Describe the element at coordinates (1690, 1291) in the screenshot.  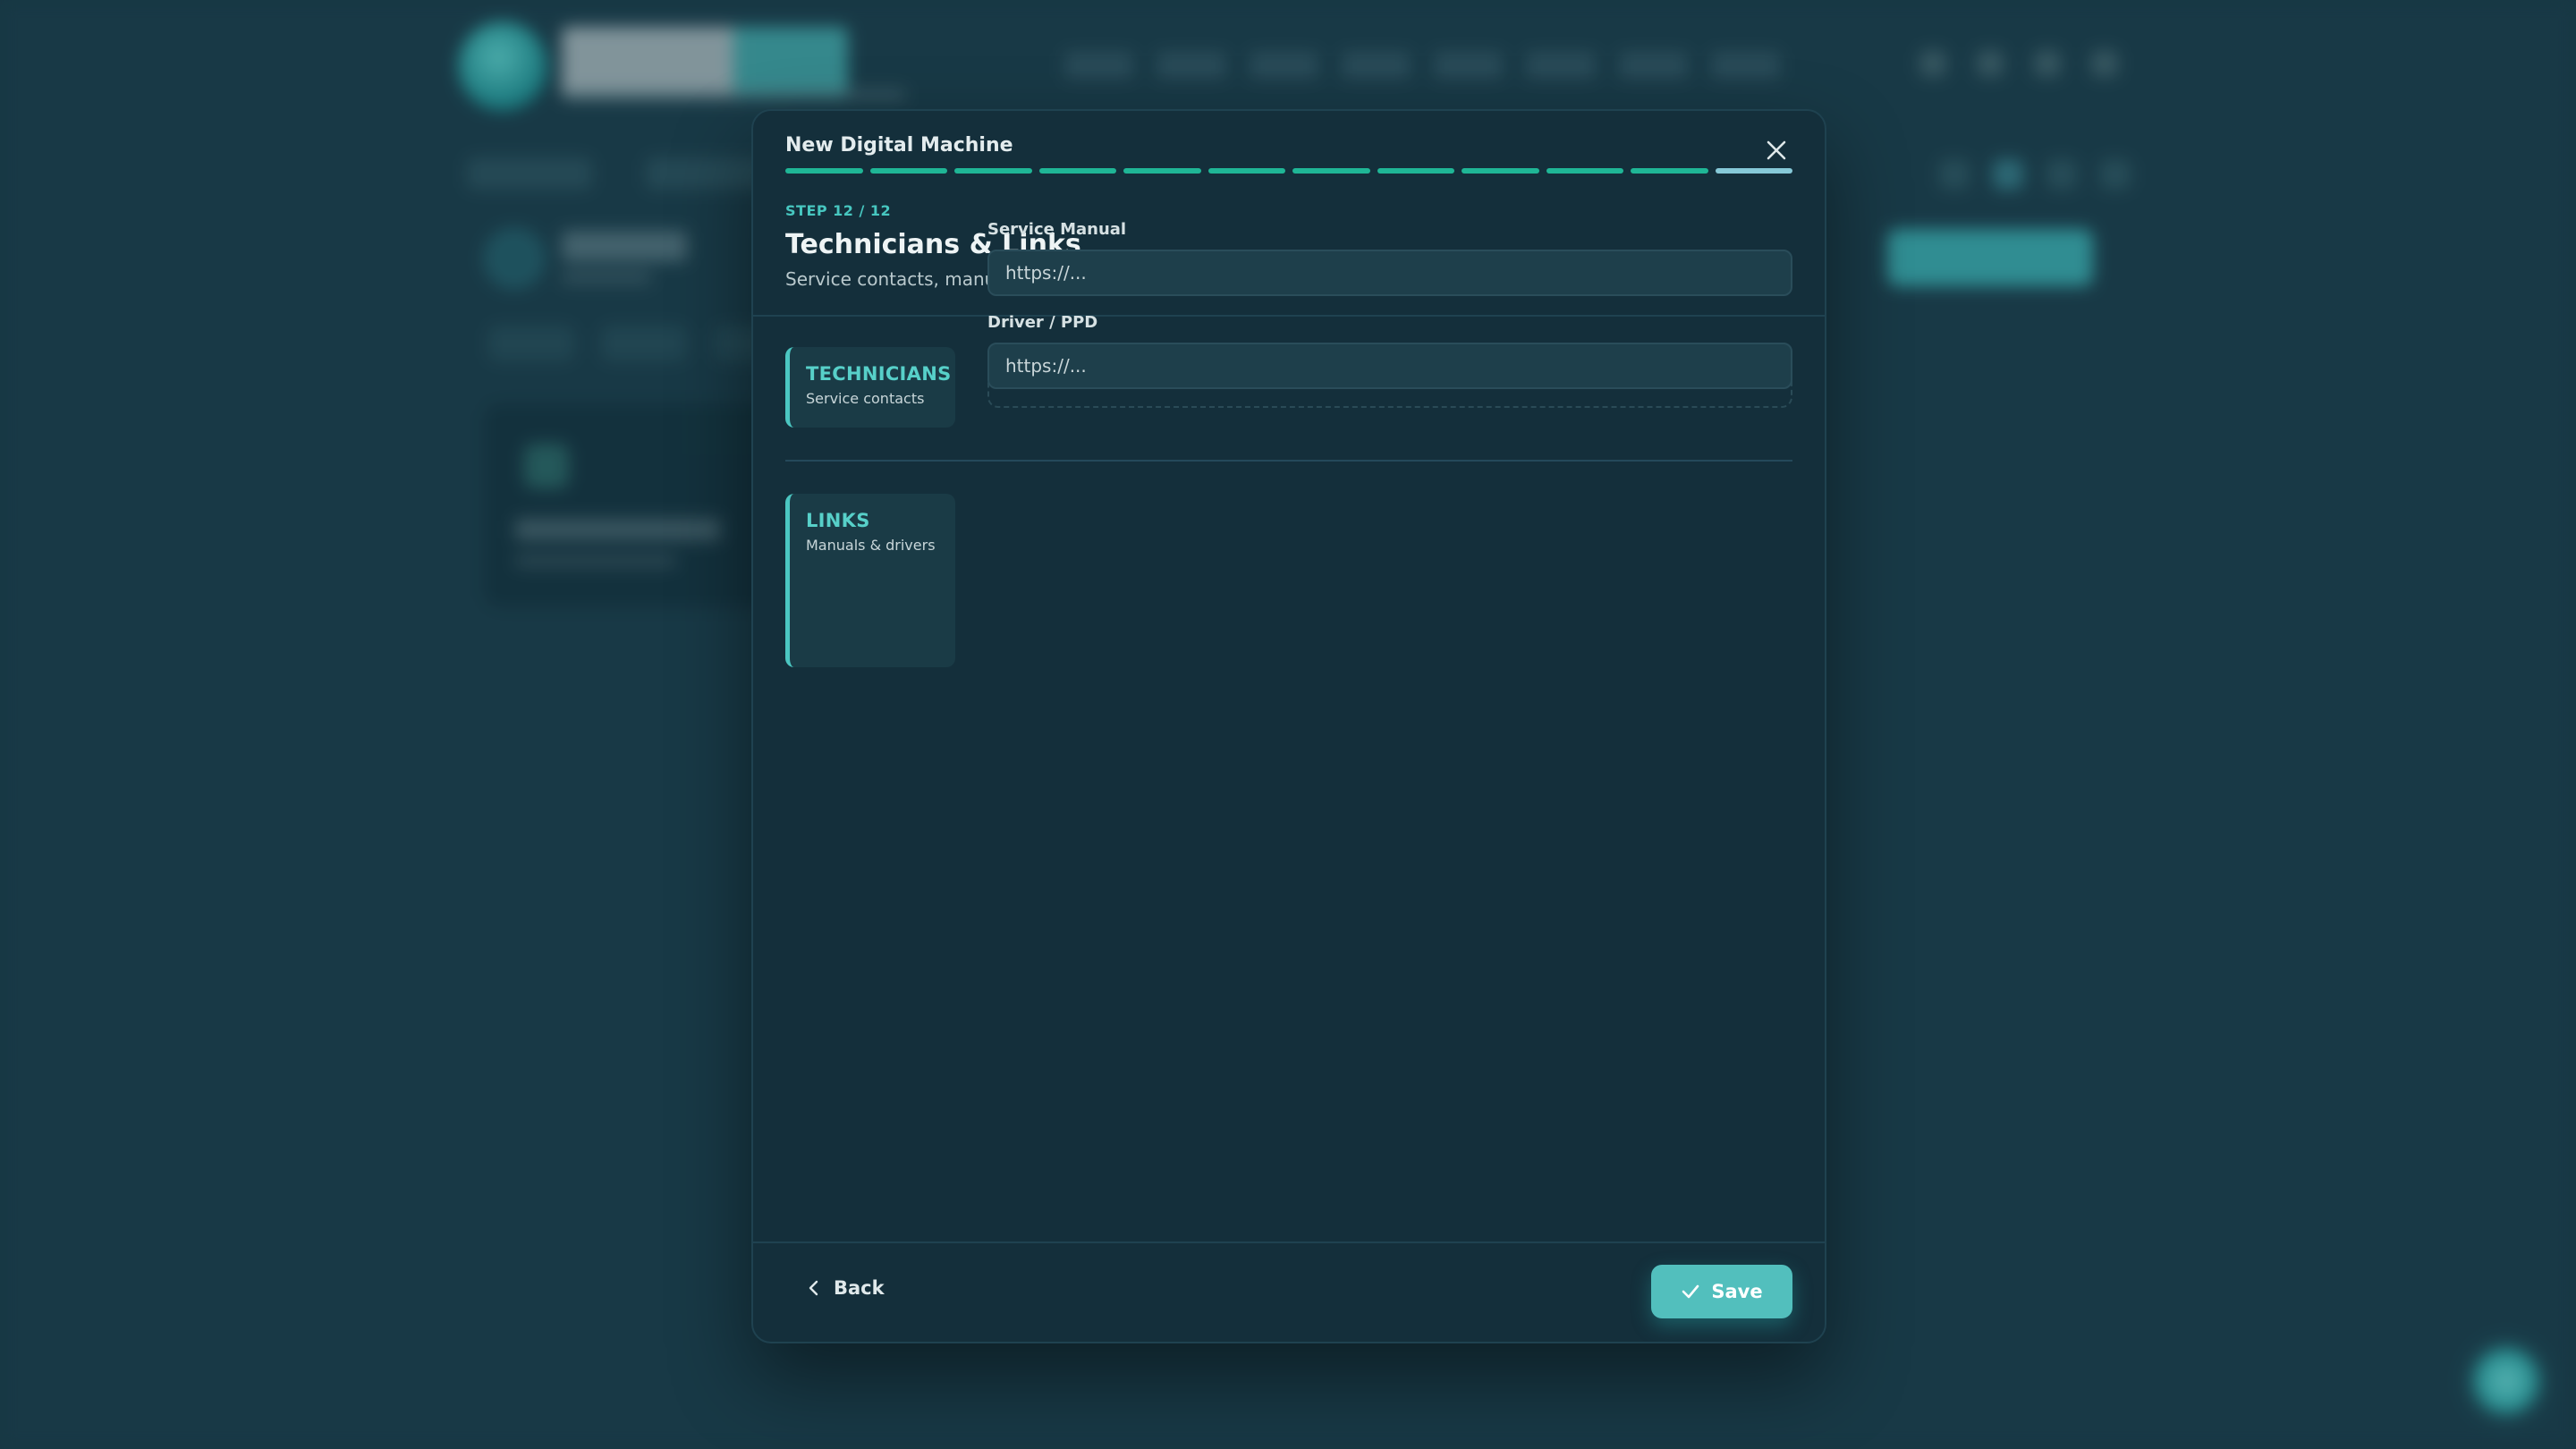
I see `check-icon` at that location.